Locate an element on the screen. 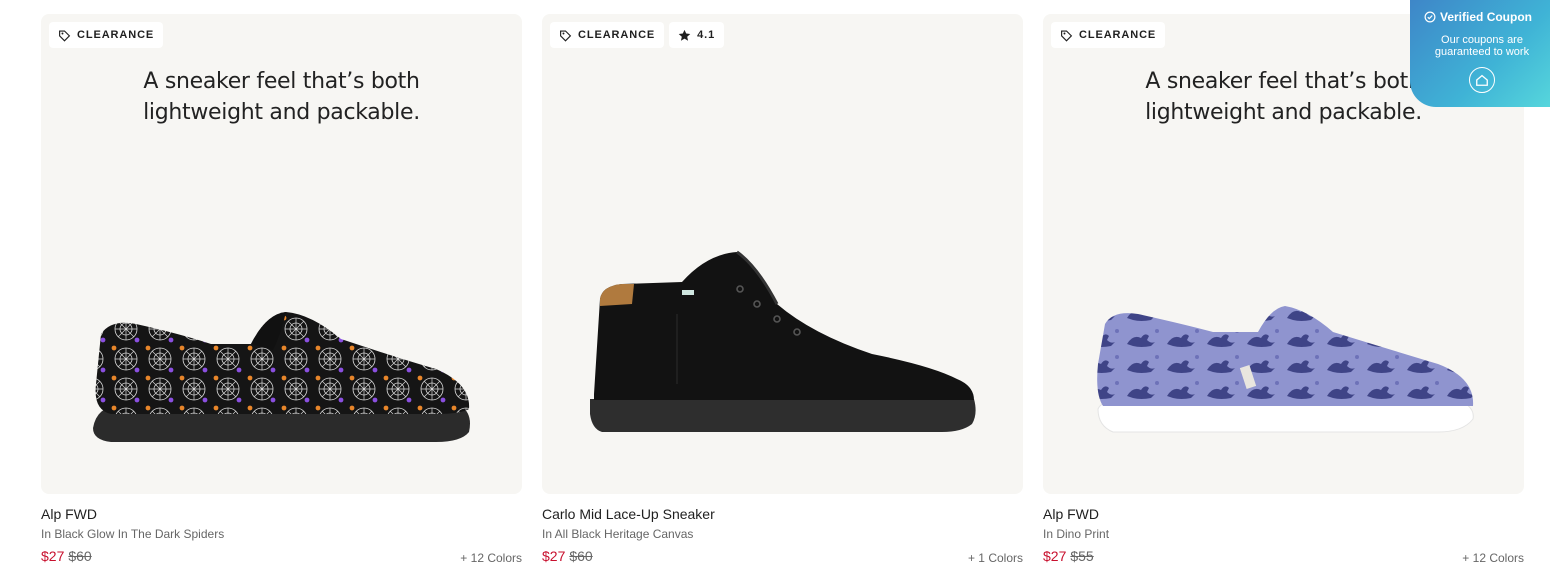 Image resolution: width=1550 pixels, height=575 pixels. shoe-image-carlo-black is located at coordinates (783, 341).